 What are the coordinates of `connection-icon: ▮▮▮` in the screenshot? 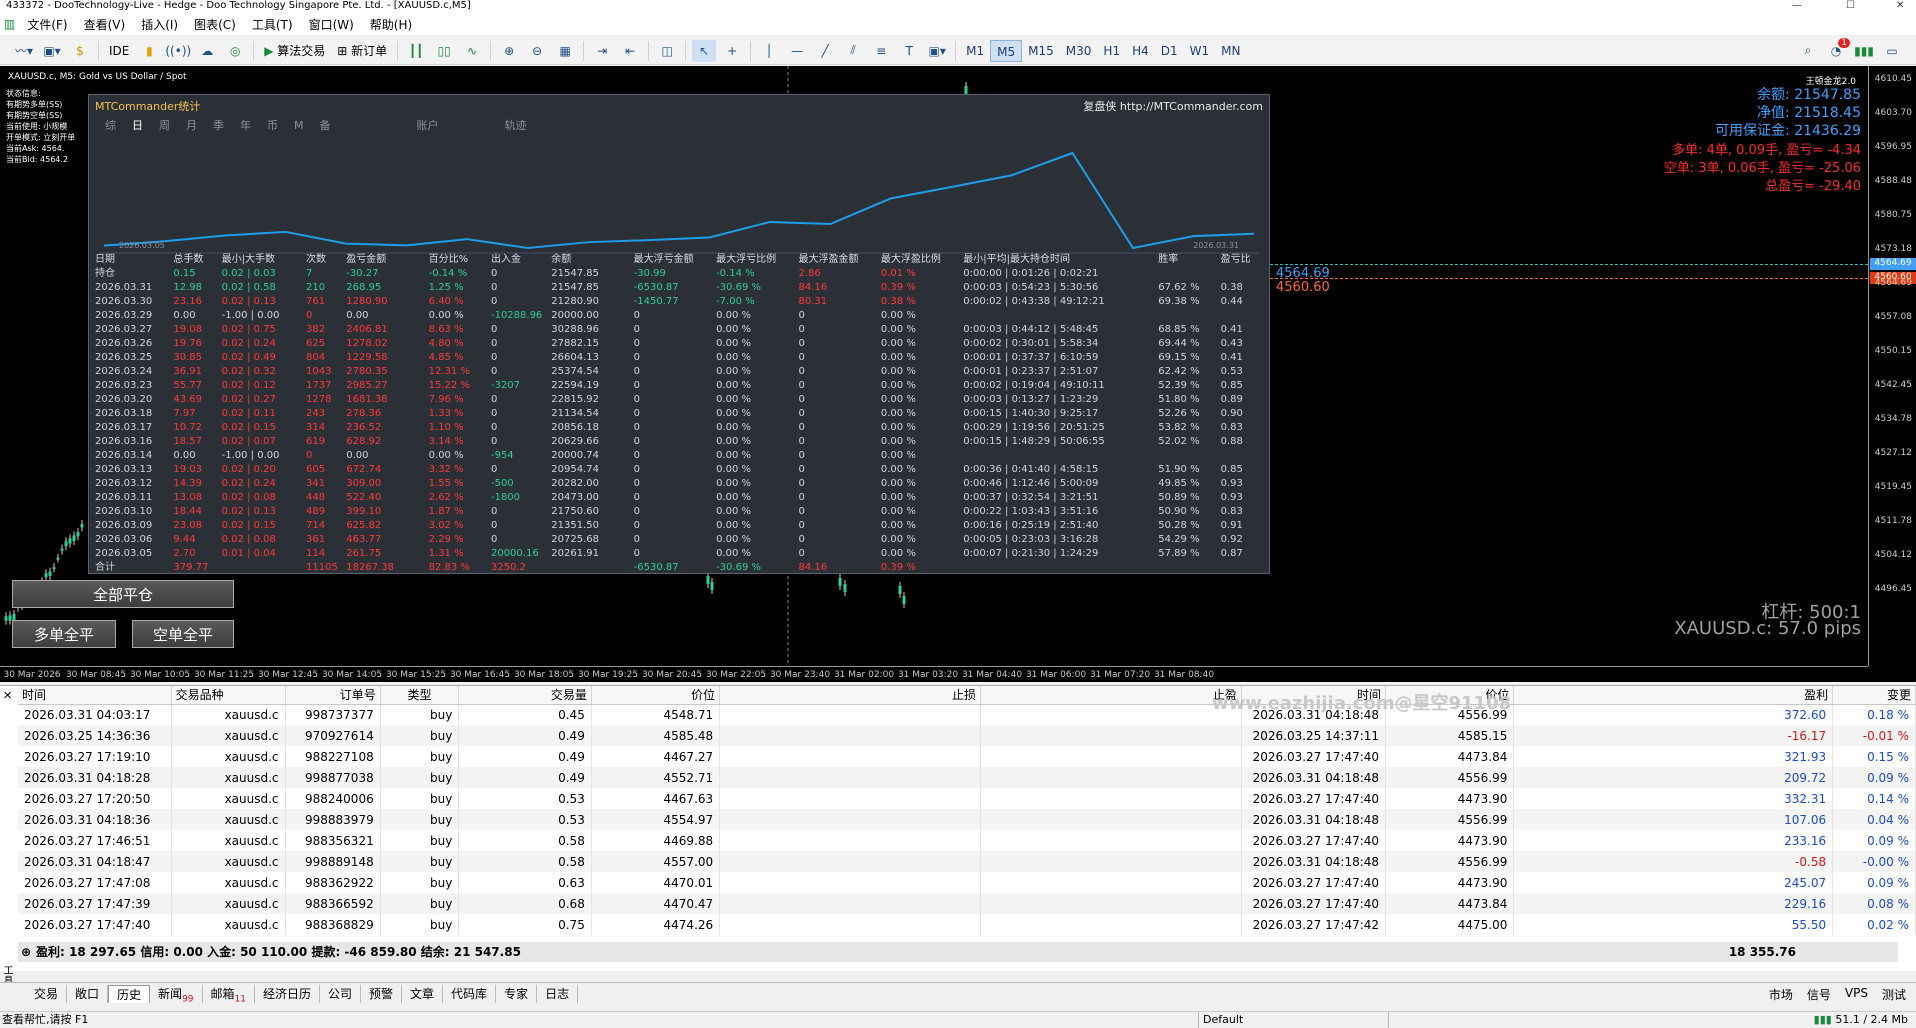 It's located at (1864, 51).